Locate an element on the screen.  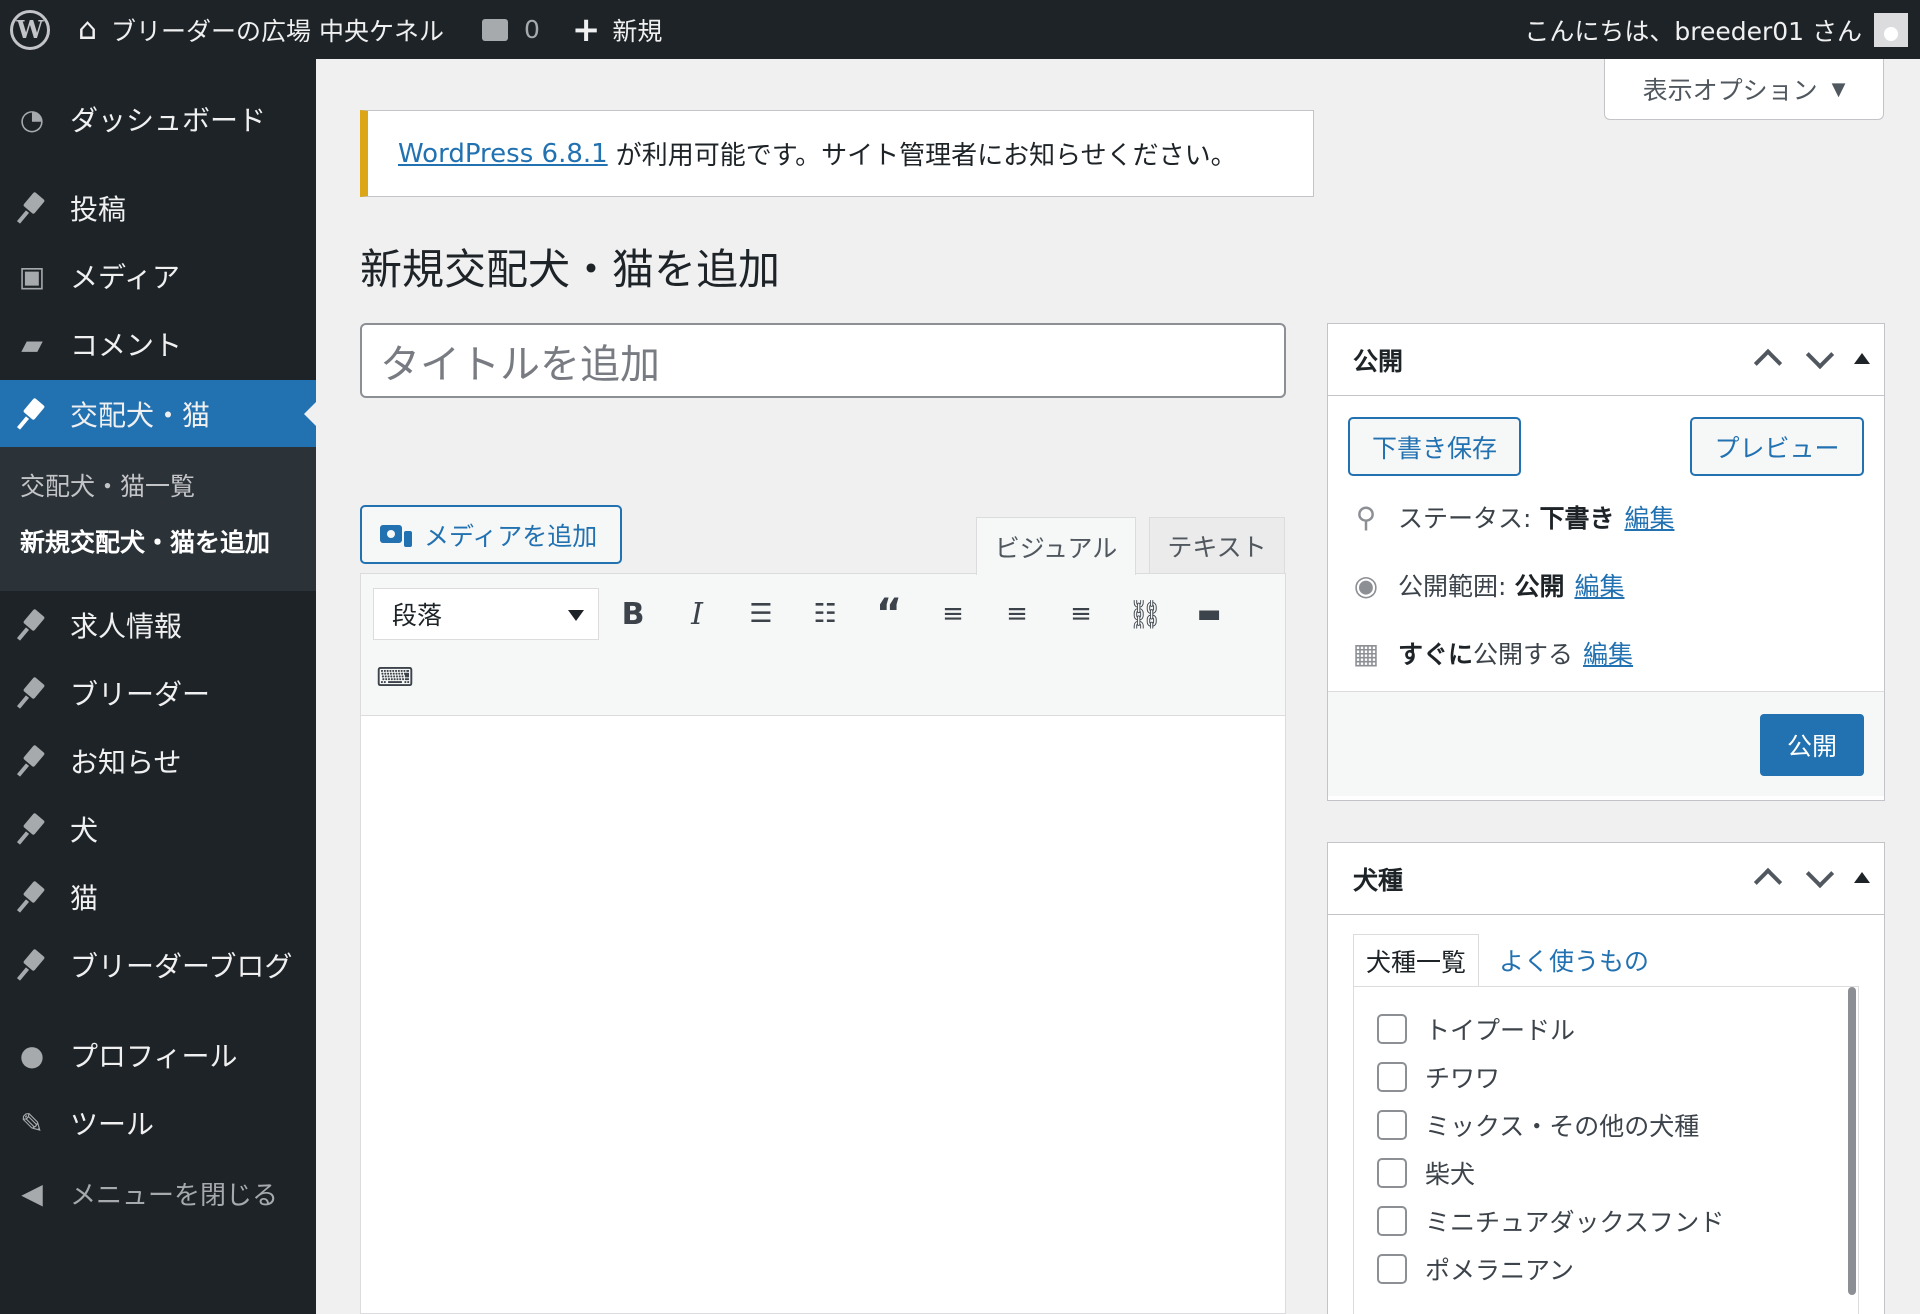
visibility-value: 公開 is located at coordinates (1539, 586).